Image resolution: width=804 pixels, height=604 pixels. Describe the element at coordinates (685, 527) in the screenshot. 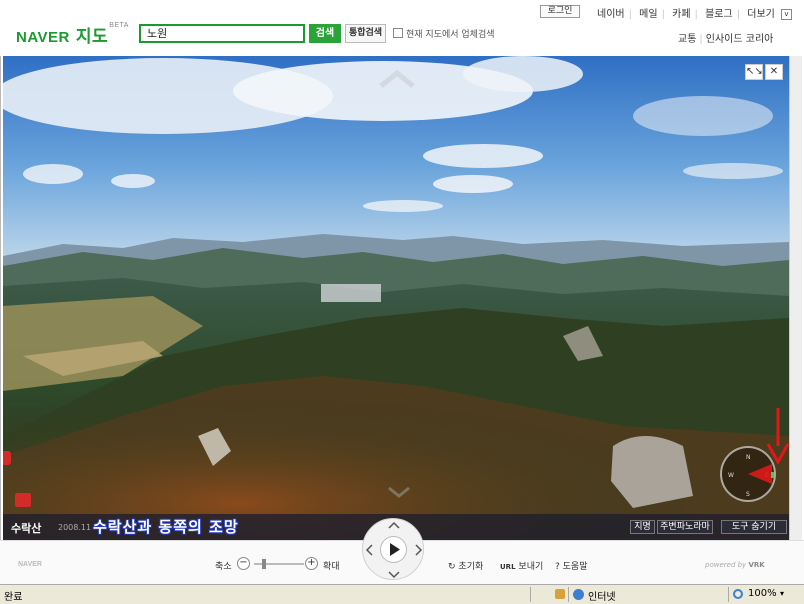

I see `nearby-panorama-button: 주변파노라마` at that location.